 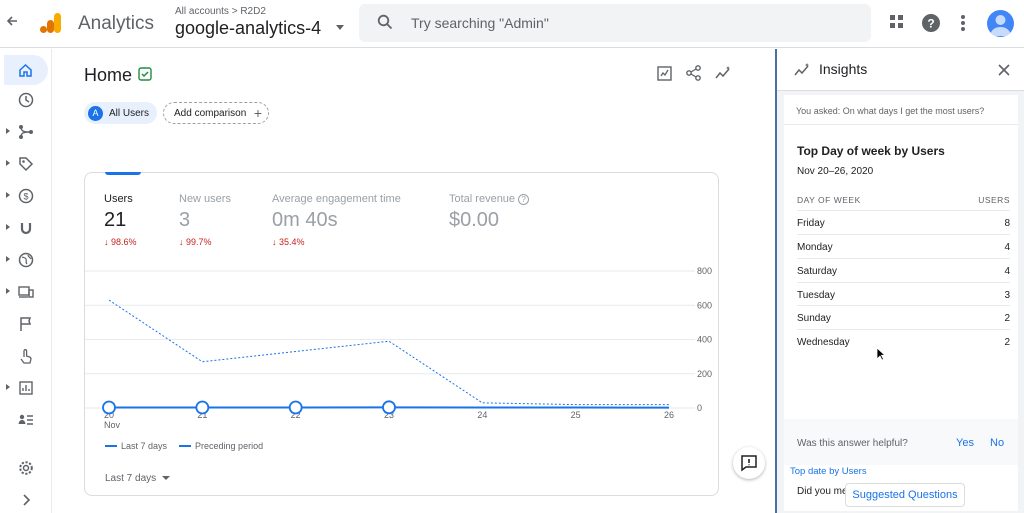 What do you see at coordinates (871, 151) in the screenshot?
I see `answer-title: Top Day of week by Users` at bounding box center [871, 151].